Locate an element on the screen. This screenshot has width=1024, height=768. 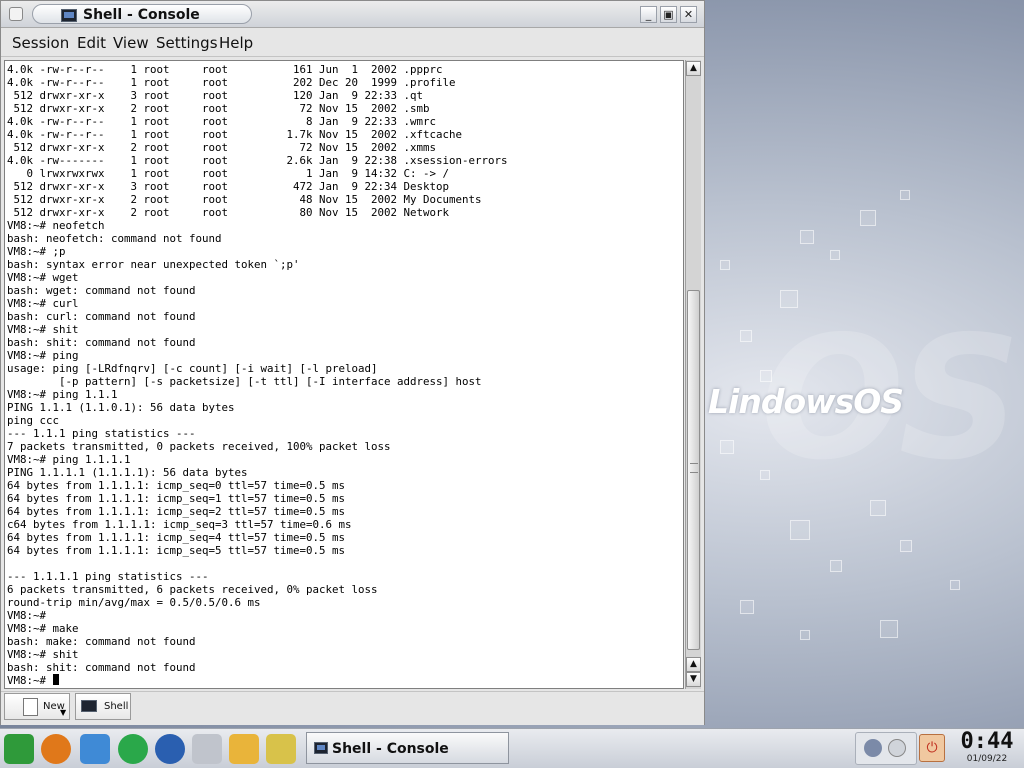
terminal-cursor is located at coordinates (55, 679).